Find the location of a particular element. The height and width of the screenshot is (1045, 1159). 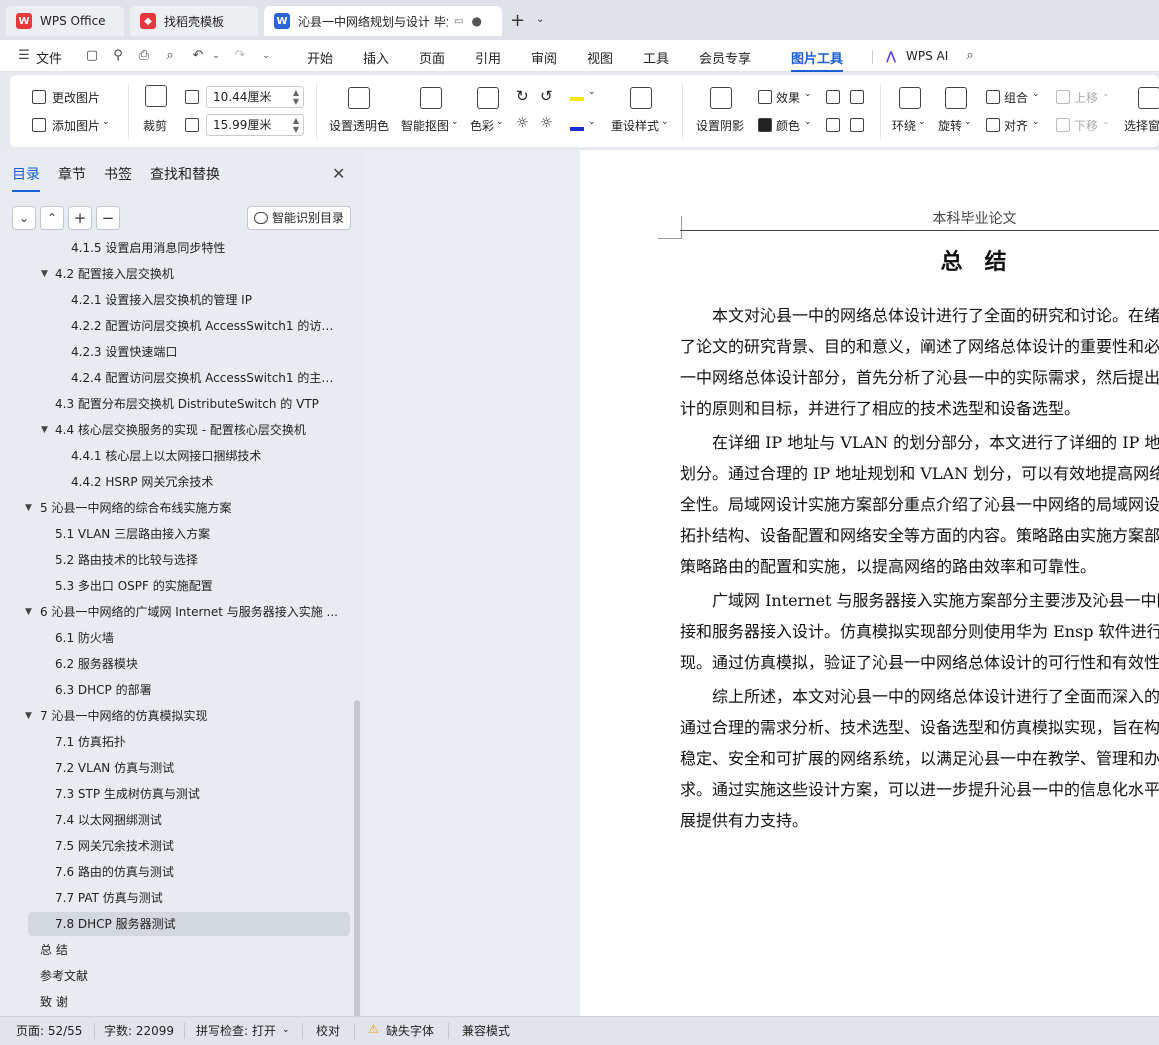

toc-item: 5.1 VLAN 三层路由接入方案 is located at coordinates (175, 534).